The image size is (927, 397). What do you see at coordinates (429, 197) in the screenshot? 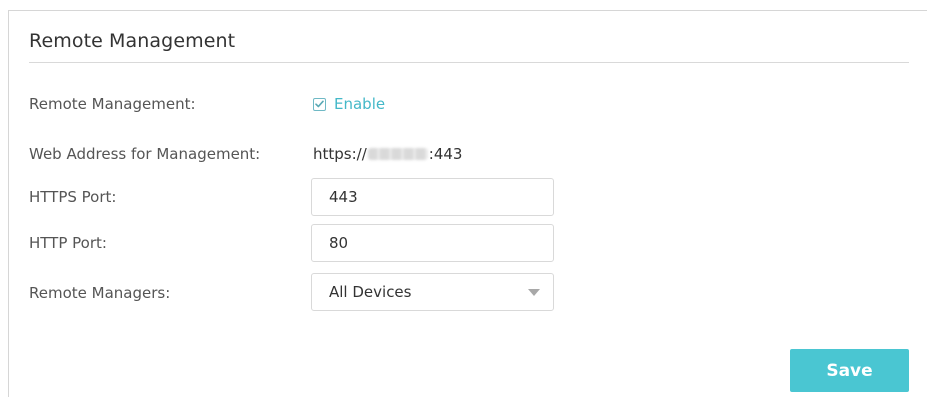
I see `https-port-input` at bounding box center [429, 197].